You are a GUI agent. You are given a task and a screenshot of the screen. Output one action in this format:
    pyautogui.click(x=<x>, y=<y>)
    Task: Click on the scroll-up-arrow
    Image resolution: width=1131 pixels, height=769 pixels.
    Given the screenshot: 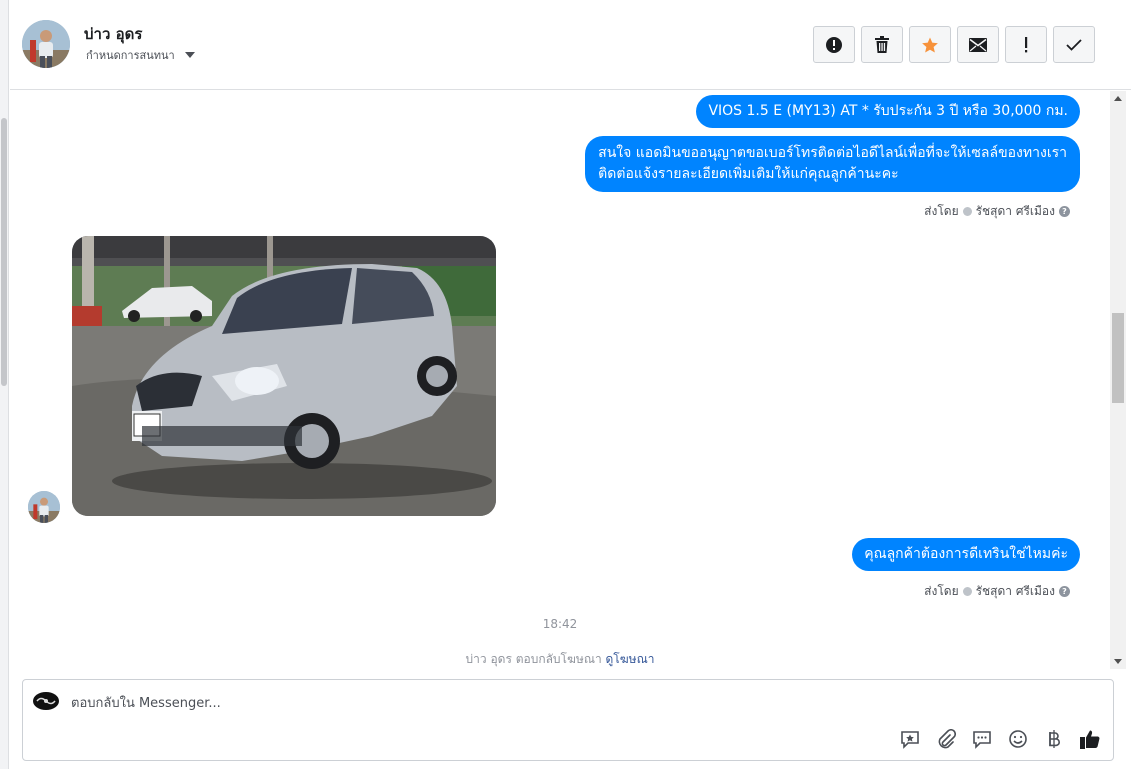 What is the action you would take?
    pyautogui.click(x=1118, y=98)
    